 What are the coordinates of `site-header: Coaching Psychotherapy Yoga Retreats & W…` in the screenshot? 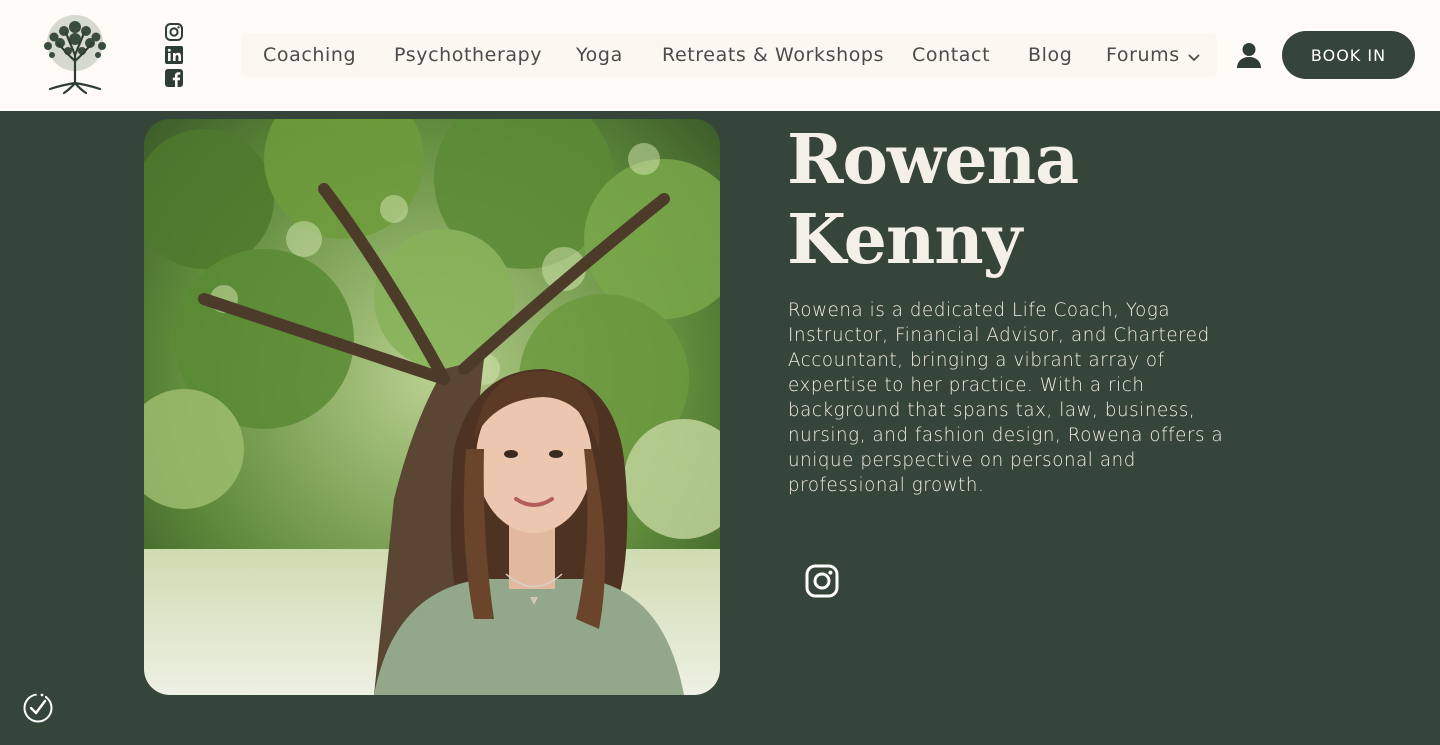 It's located at (720, 55).